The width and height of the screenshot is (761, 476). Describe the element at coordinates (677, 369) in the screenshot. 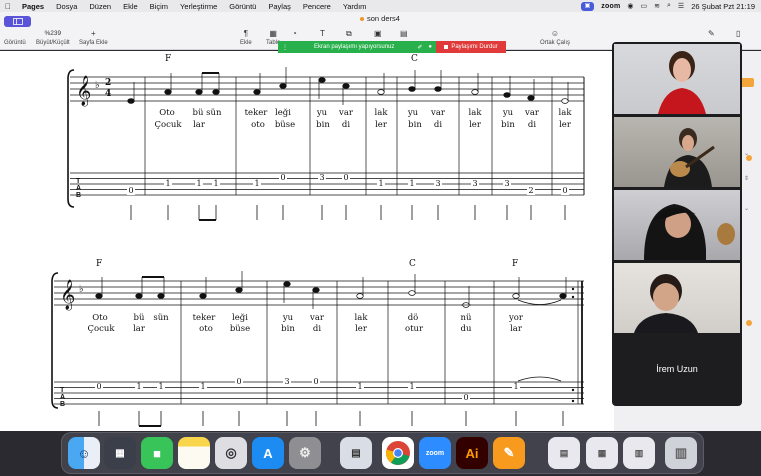

I see `participant-name-tile: İrem Uzun` at that location.